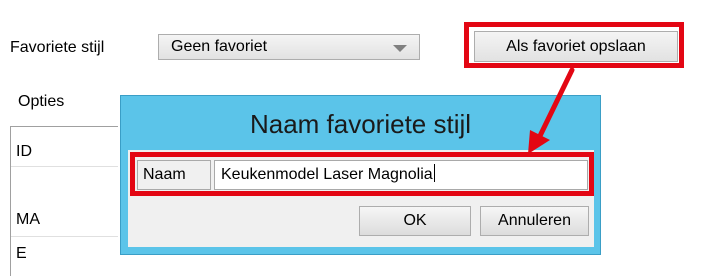  I want to click on table-row: E, so click(21, 253).